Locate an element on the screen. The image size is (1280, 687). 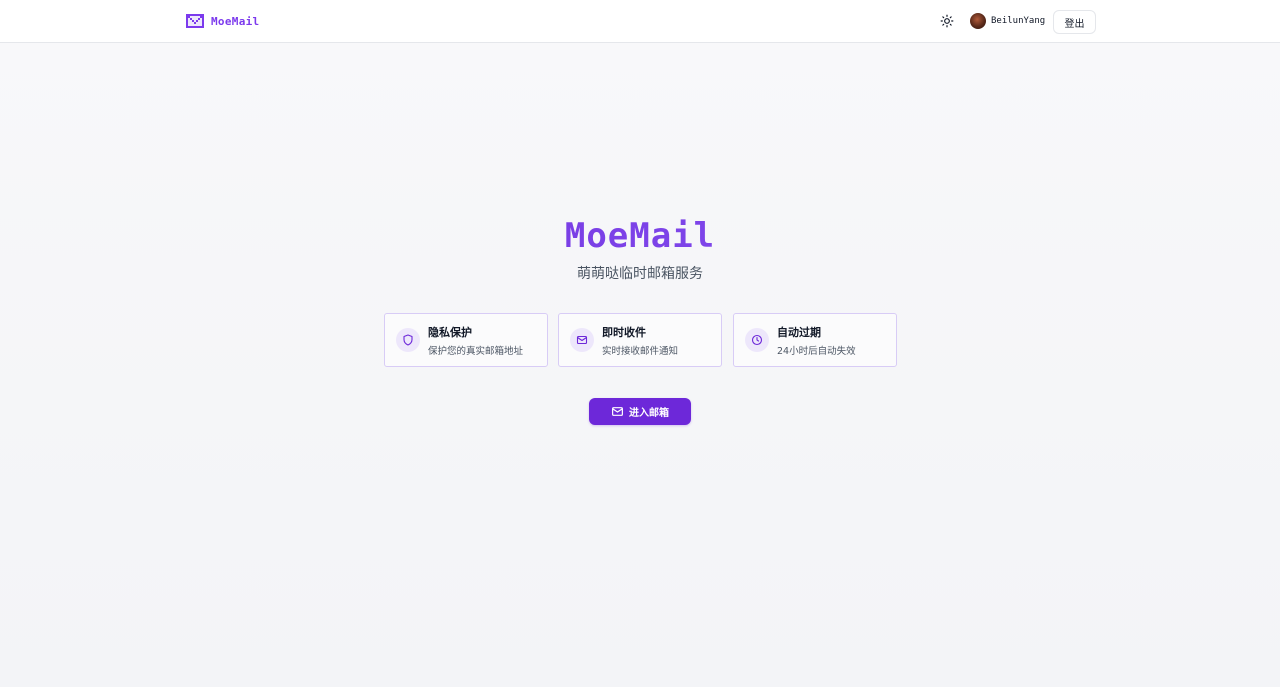
brand-name: MoeMail is located at coordinates (235, 21).